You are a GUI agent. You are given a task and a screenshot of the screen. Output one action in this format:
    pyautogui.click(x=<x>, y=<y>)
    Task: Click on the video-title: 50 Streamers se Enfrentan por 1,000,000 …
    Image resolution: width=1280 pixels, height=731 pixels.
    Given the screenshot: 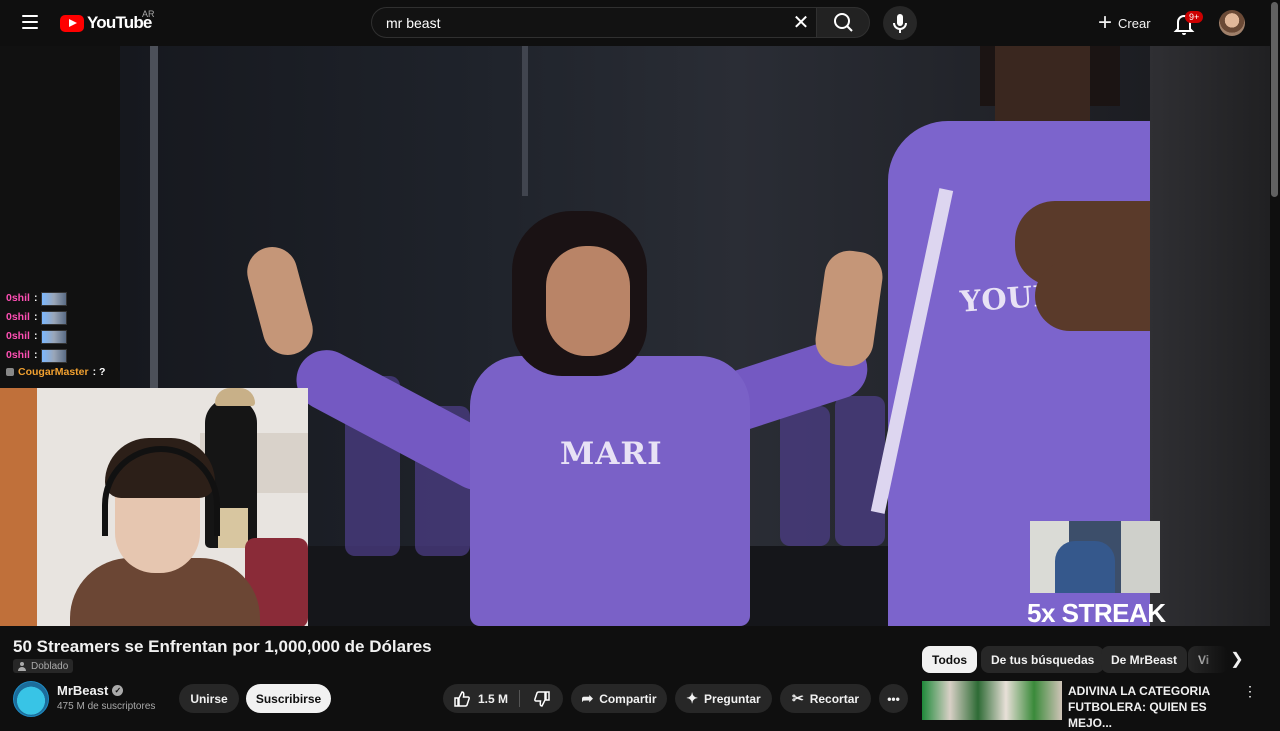 What is the action you would take?
    pyautogui.click(x=222, y=646)
    